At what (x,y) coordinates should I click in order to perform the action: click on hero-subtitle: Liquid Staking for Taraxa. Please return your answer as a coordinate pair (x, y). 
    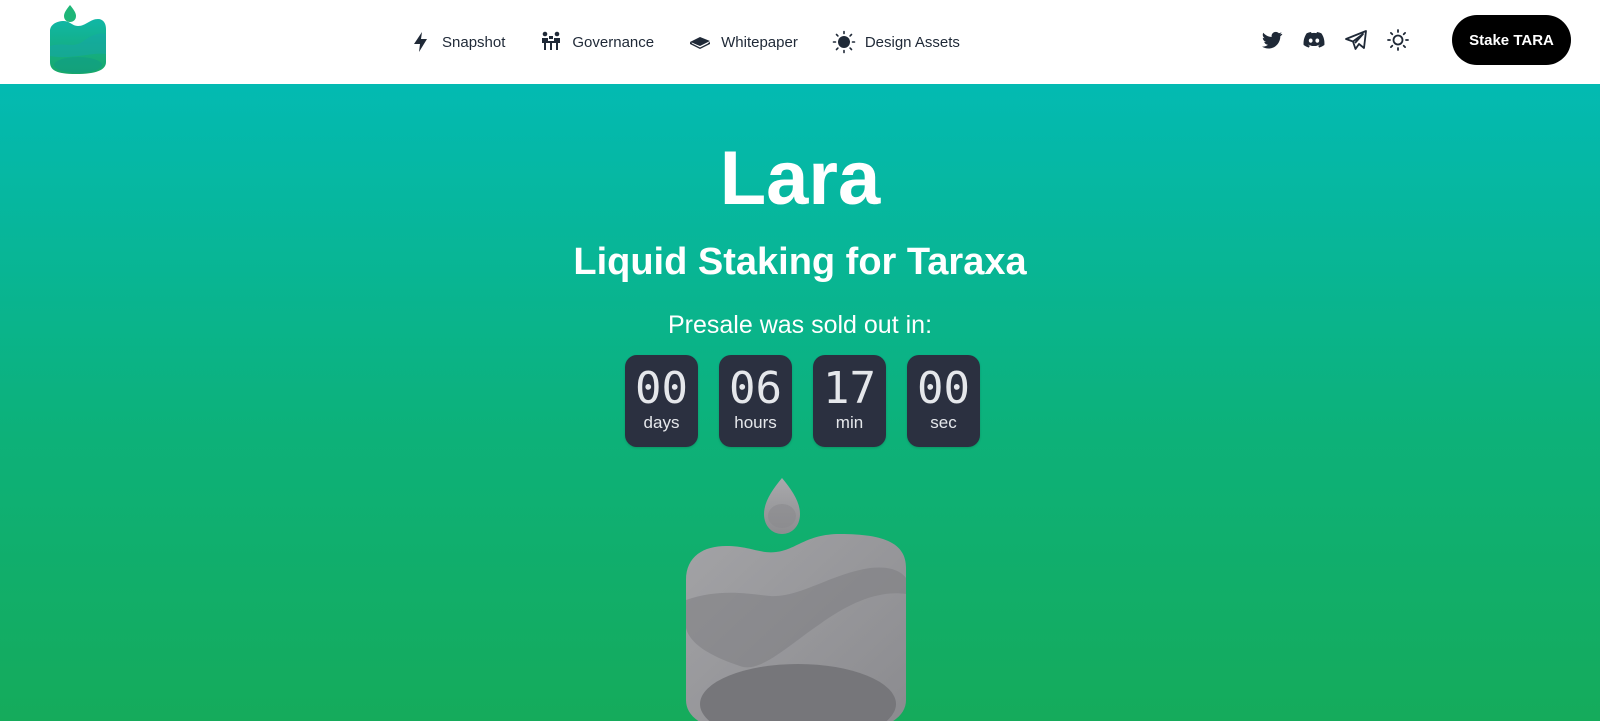
    Looking at the image, I should click on (800, 262).